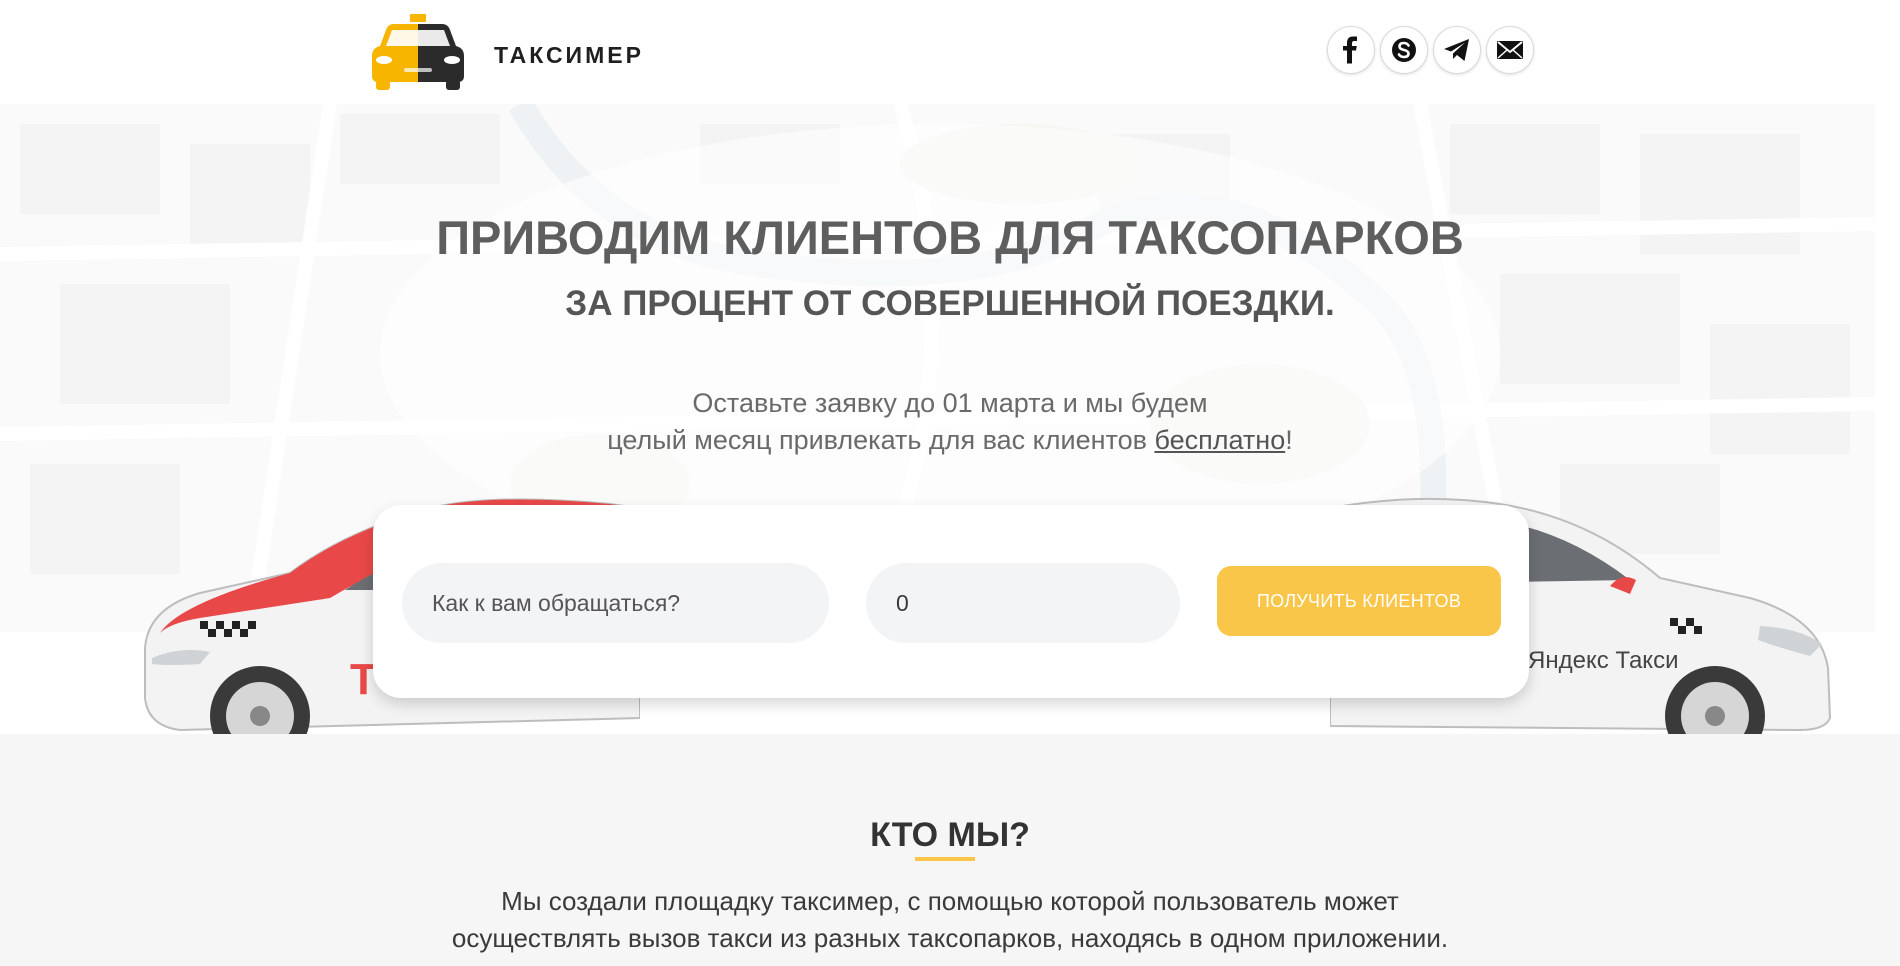  I want to click on site-header: ТАКСИМЕР, so click(950, 52).